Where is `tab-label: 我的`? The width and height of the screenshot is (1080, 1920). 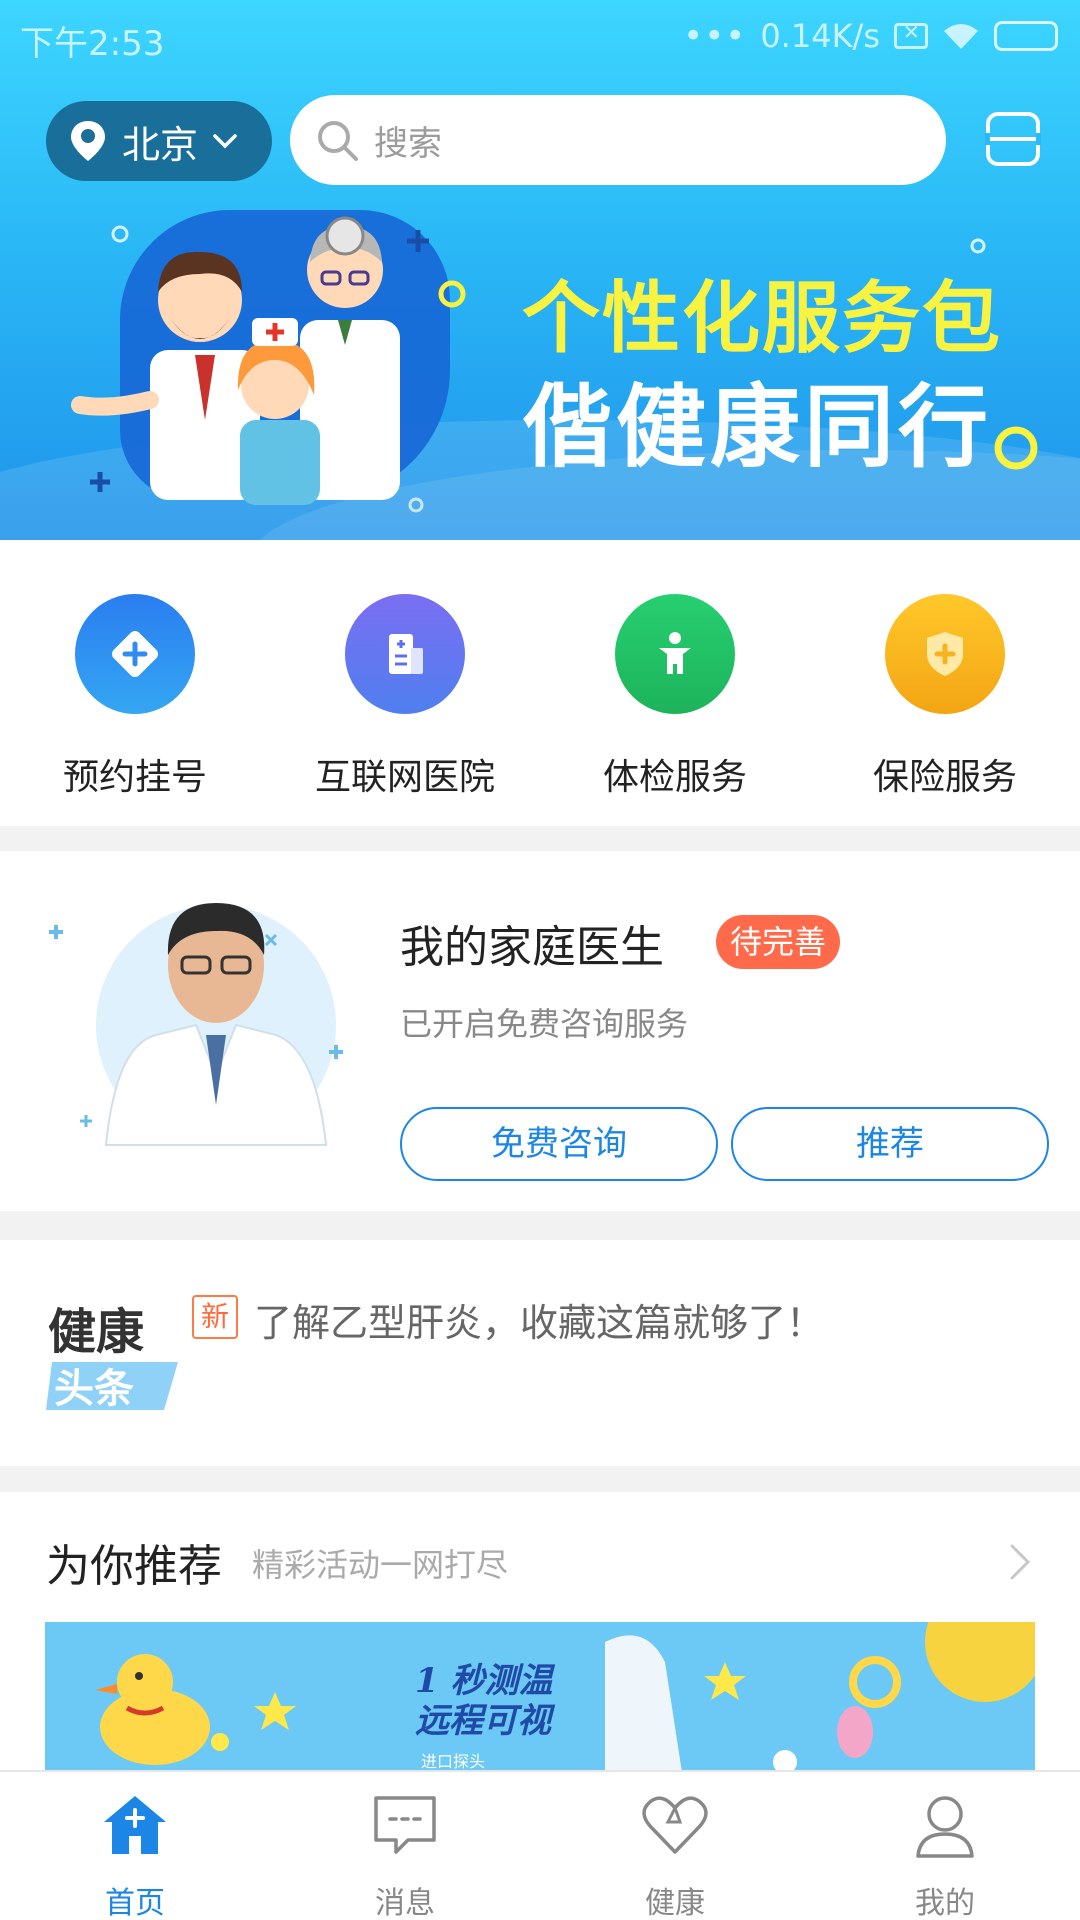
tab-label: 我的 is located at coordinates (945, 1903).